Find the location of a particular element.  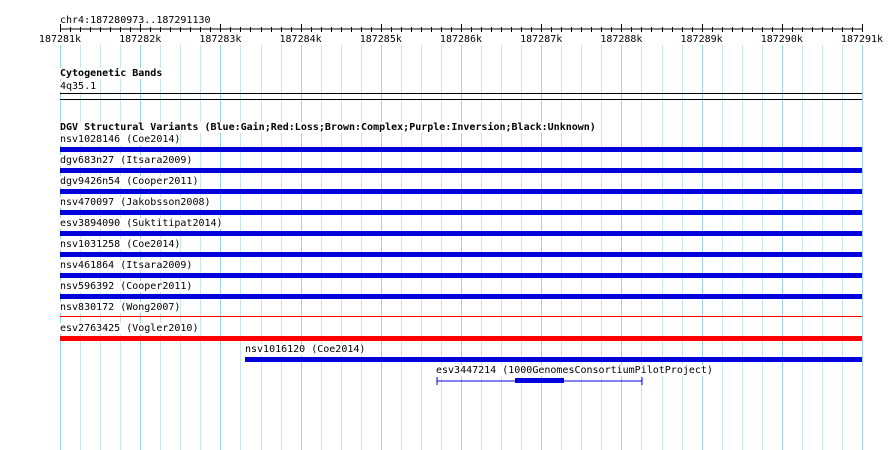

feature-label: nsv470097 (Jakobsson2008) is located at coordinates (135, 202).